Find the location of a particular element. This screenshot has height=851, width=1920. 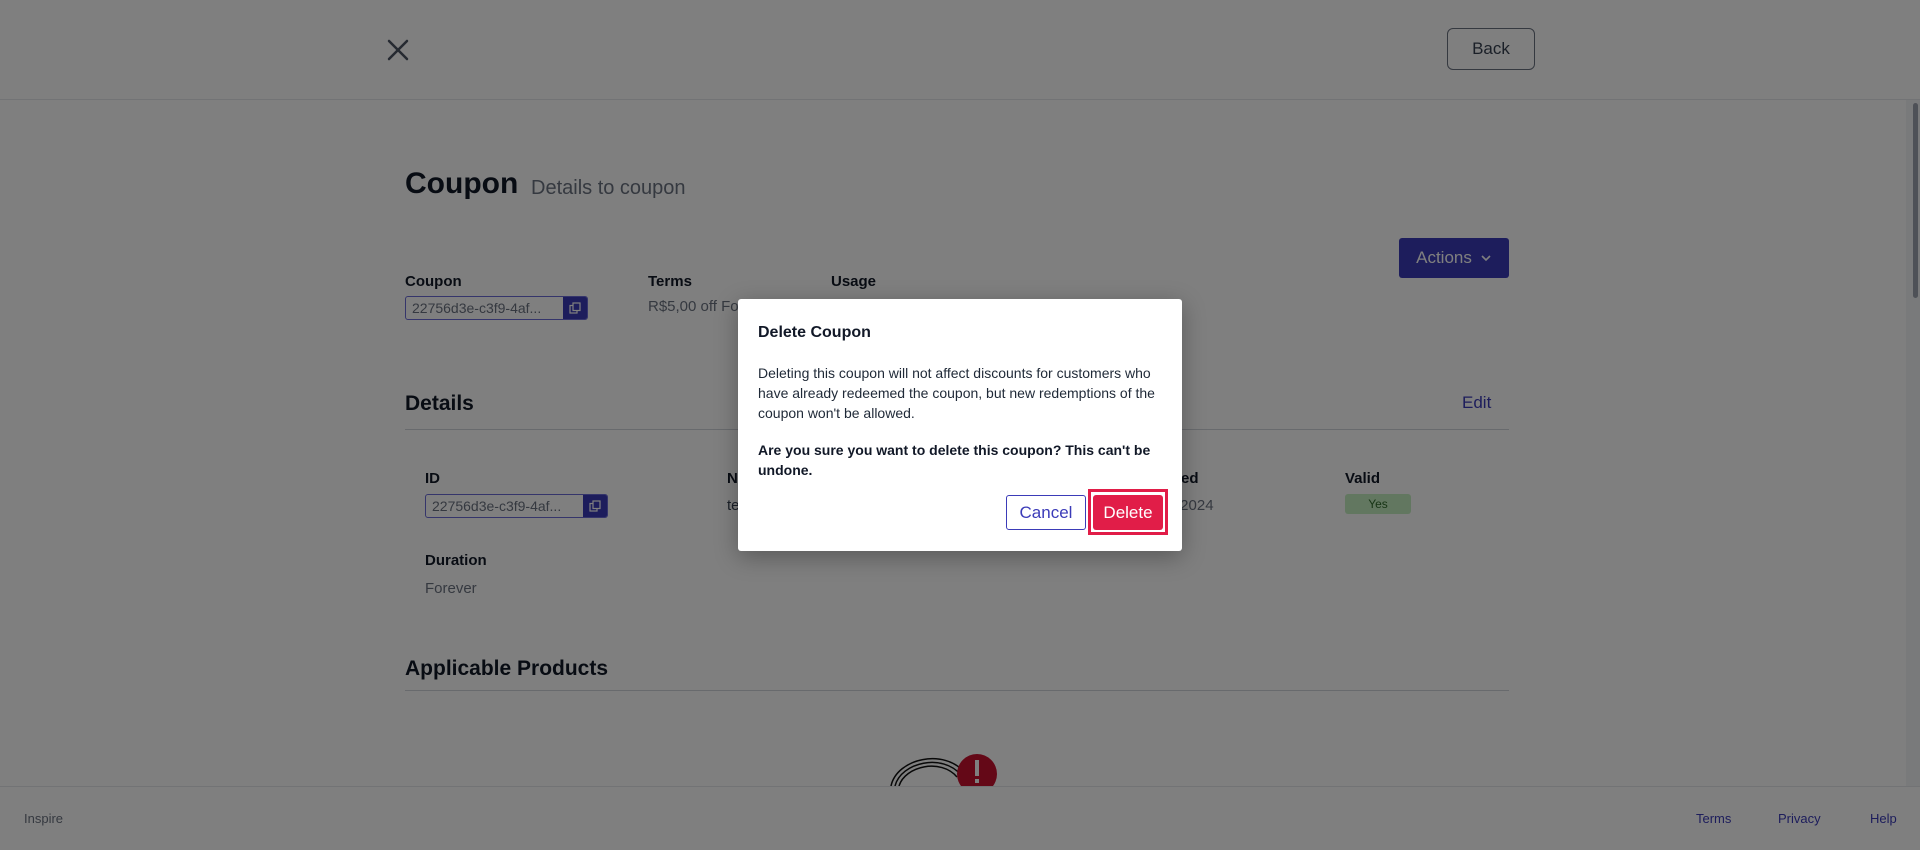

delete-button: Delete is located at coordinates (1128, 512).